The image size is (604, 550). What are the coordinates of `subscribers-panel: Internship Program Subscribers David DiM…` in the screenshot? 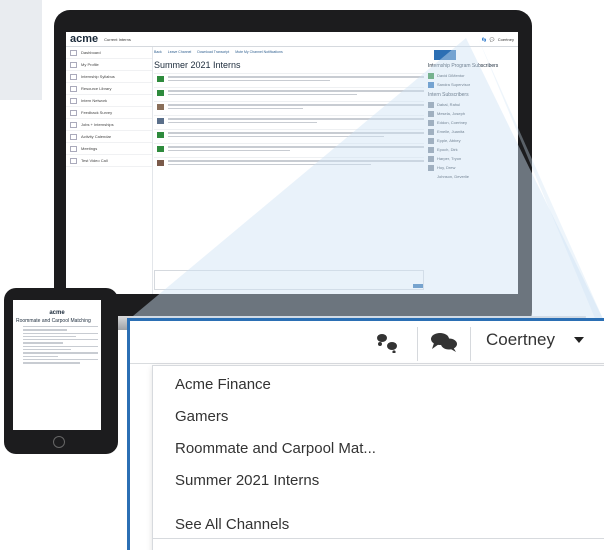 It's located at (473, 170).